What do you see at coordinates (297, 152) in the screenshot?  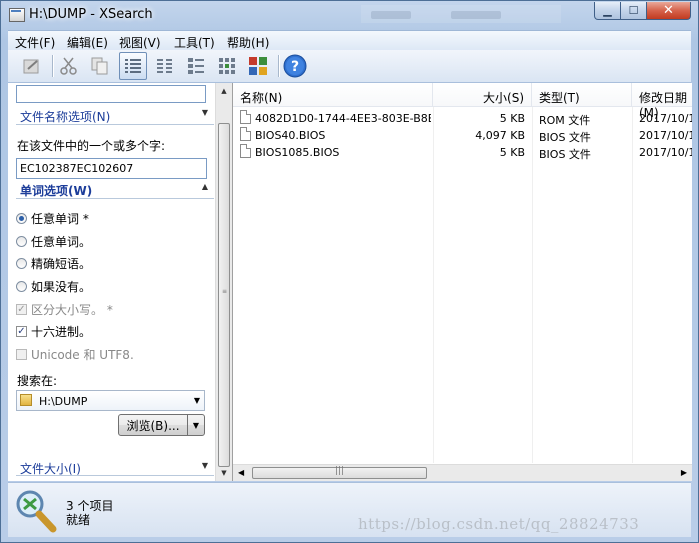 I see `file-name: BIOS1085.BIOS` at bounding box center [297, 152].